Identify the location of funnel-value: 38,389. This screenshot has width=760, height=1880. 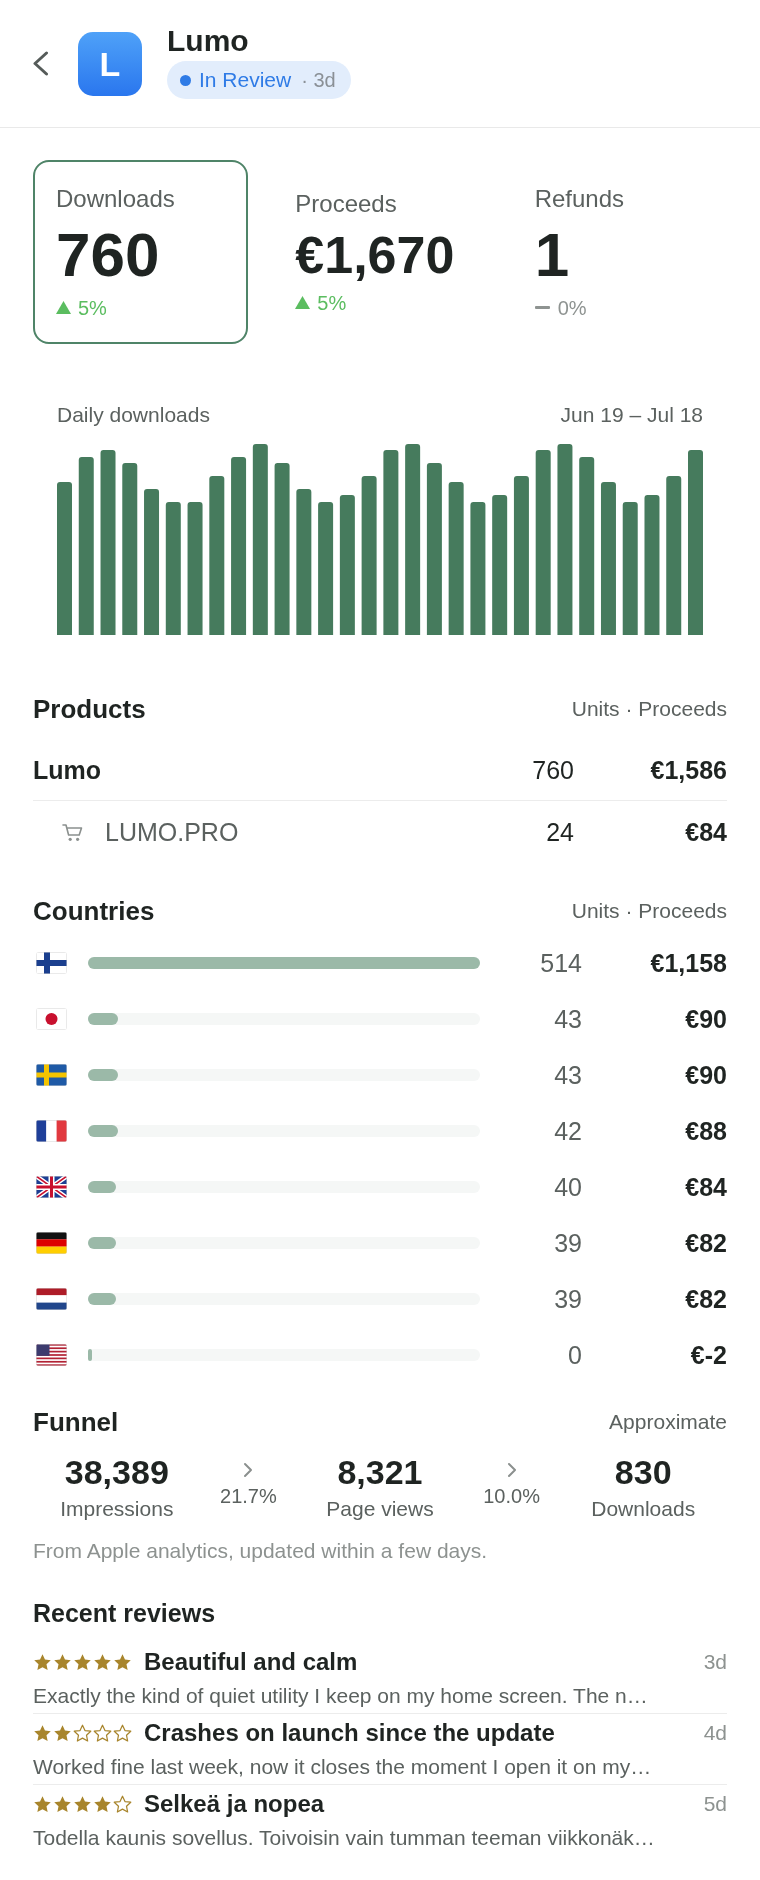
(116, 1472).